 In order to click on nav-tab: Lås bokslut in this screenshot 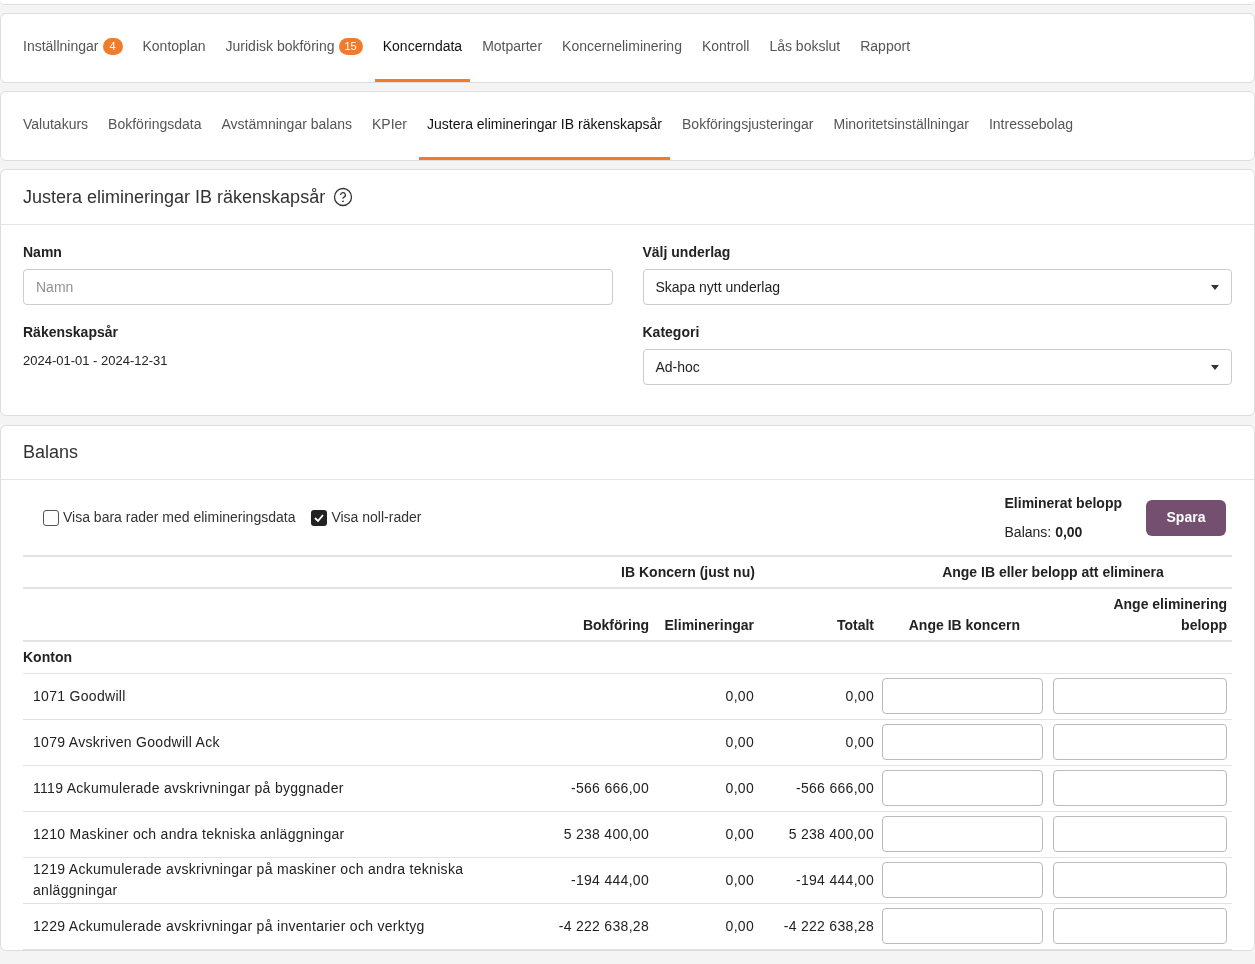, I will do `click(805, 48)`.